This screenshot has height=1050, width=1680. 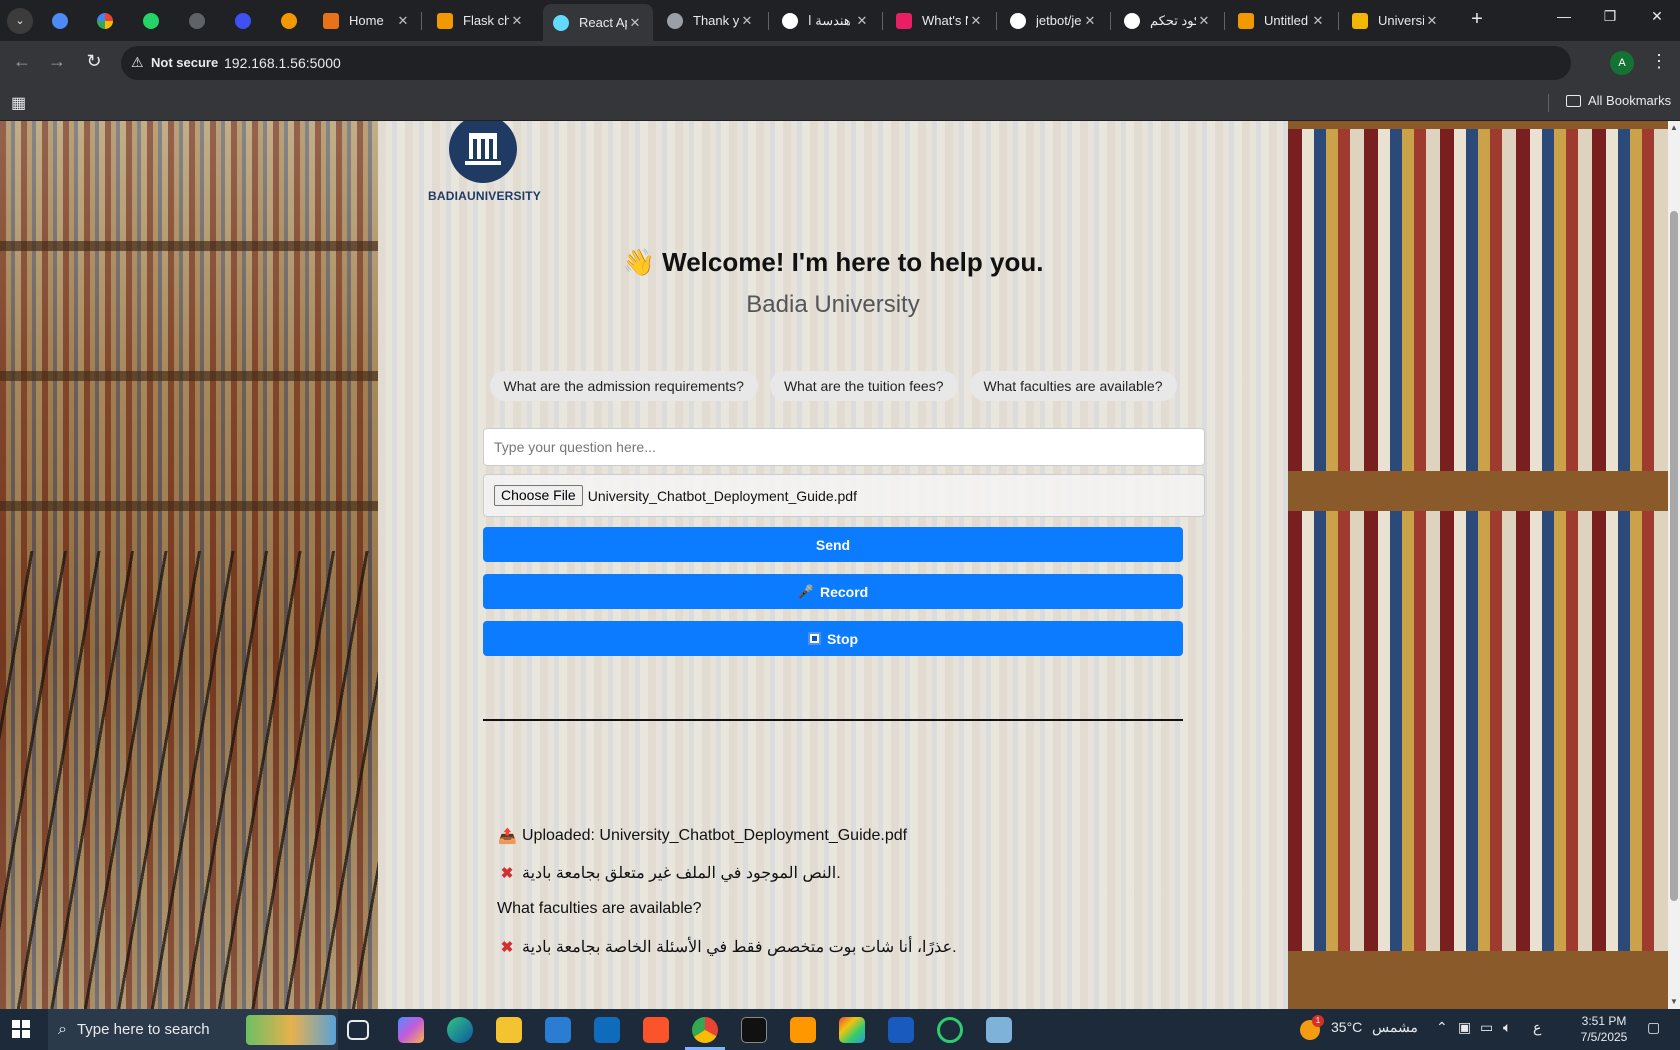 I want to click on tab-9: Universi ✕, so click(x=1396, y=20).